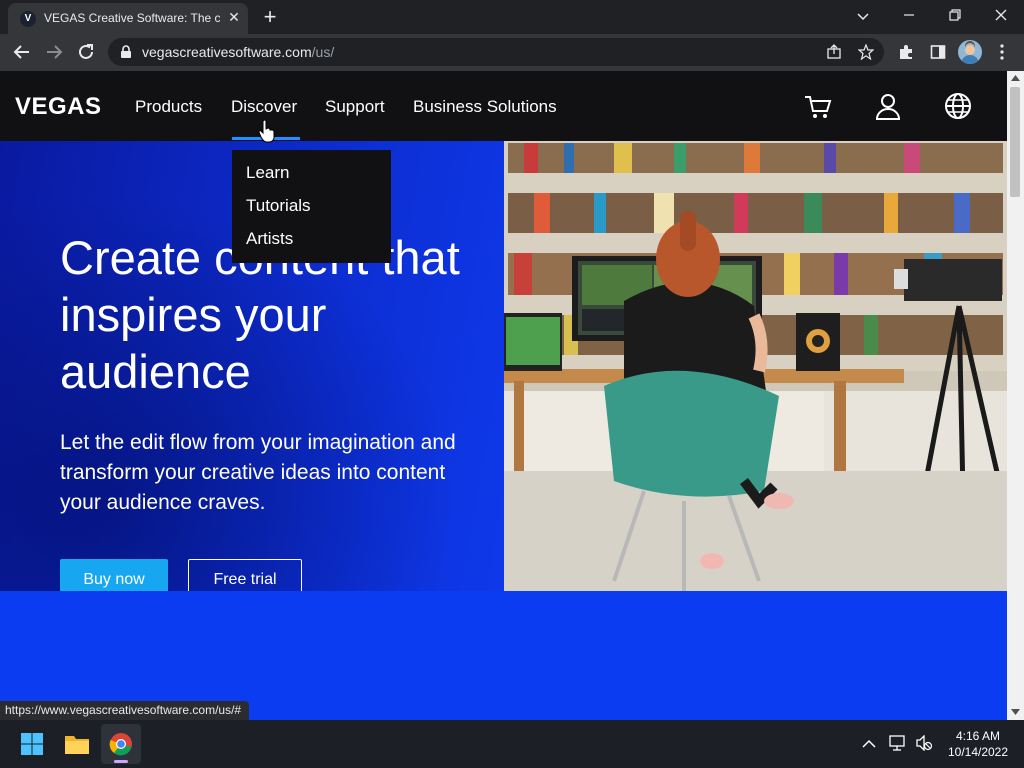 The image size is (1024, 768). I want to click on nav-products: Products, so click(168, 107).